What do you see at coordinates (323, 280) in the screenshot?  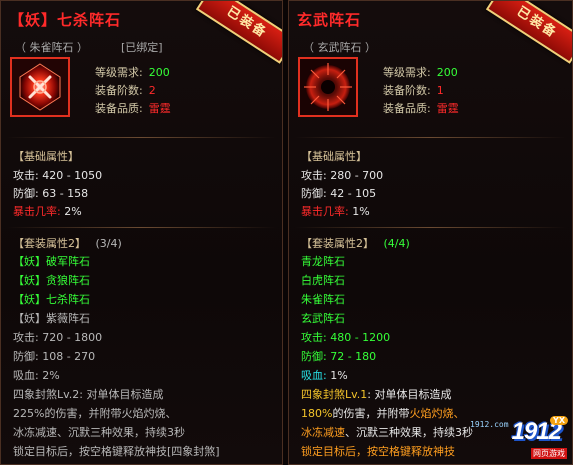 I see `set-item: 白虎阵石` at bounding box center [323, 280].